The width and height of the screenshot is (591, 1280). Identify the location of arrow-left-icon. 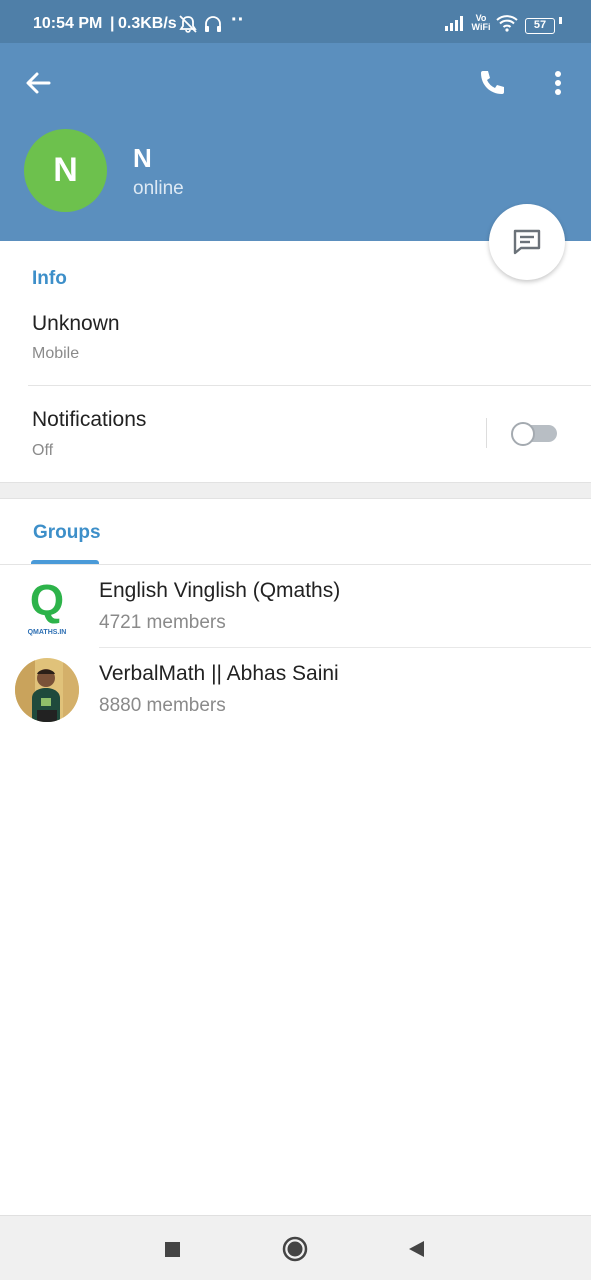
(38, 83).